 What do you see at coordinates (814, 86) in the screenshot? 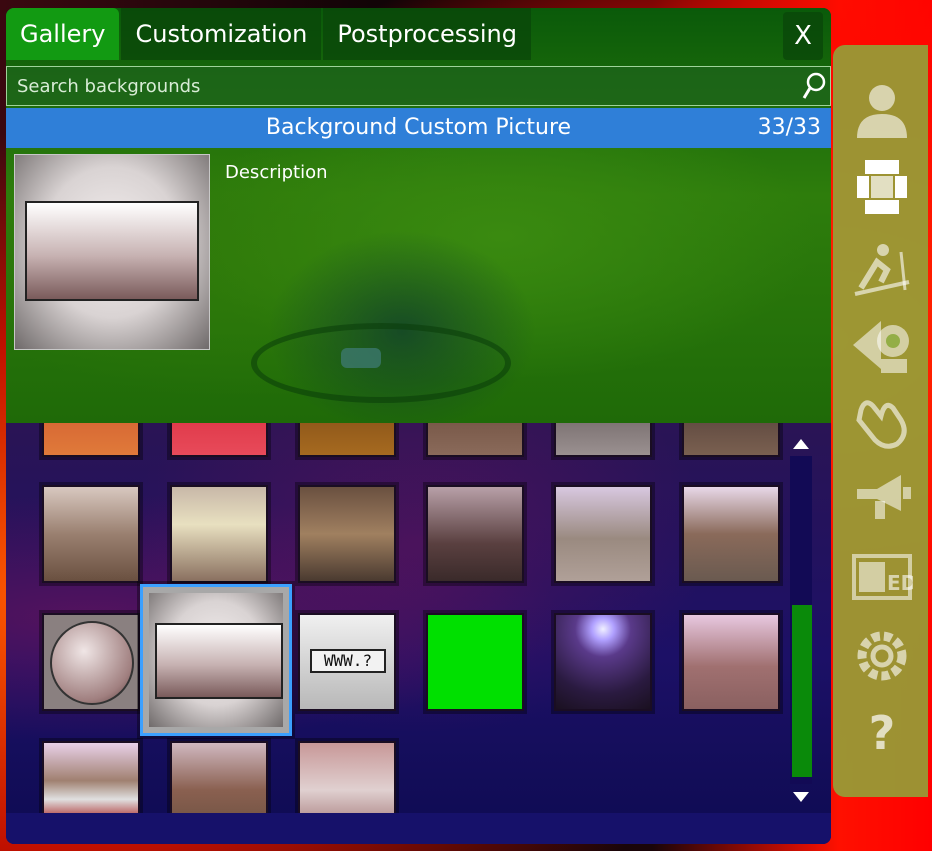
I see `search-icon` at bounding box center [814, 86].